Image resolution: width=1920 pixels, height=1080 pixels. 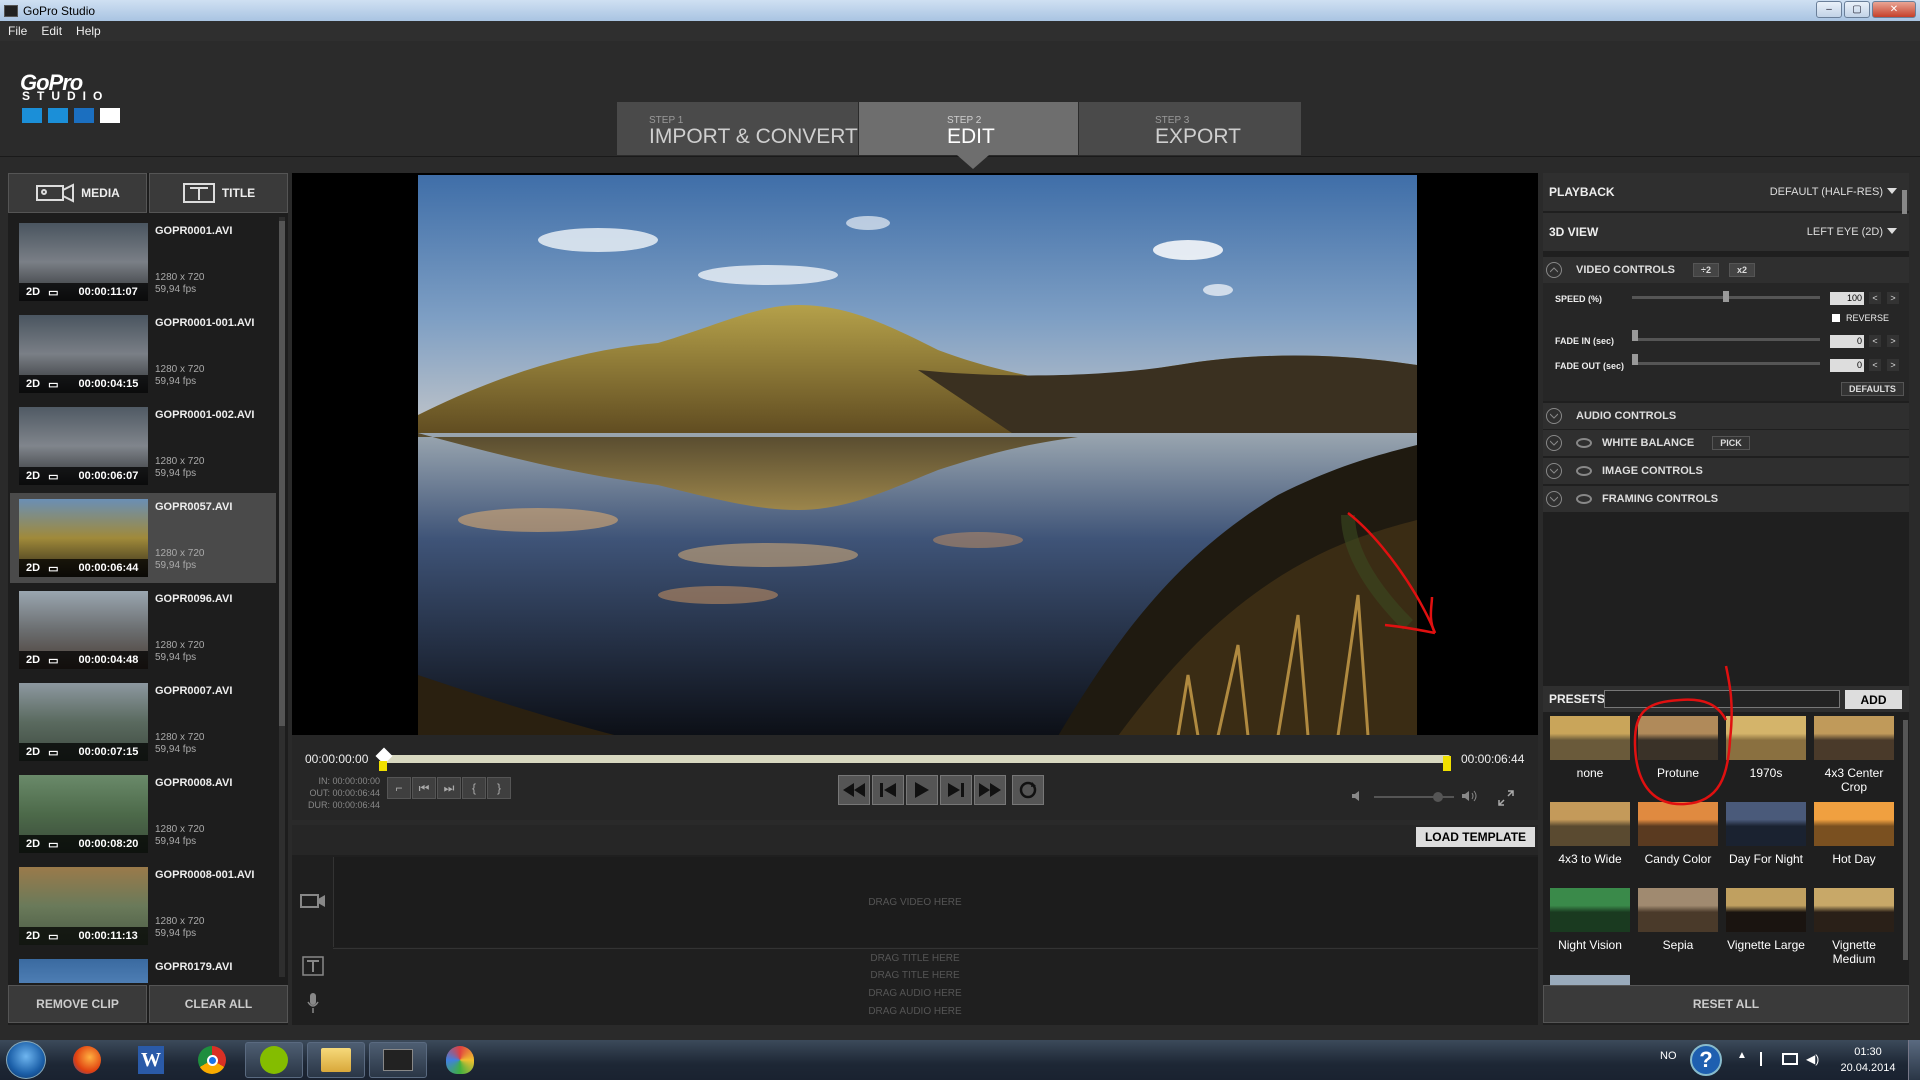 What do you see at coordinates (1790, 1059) in the screenshot?
I see `network-icon` at bounding box center [1790, 1059].